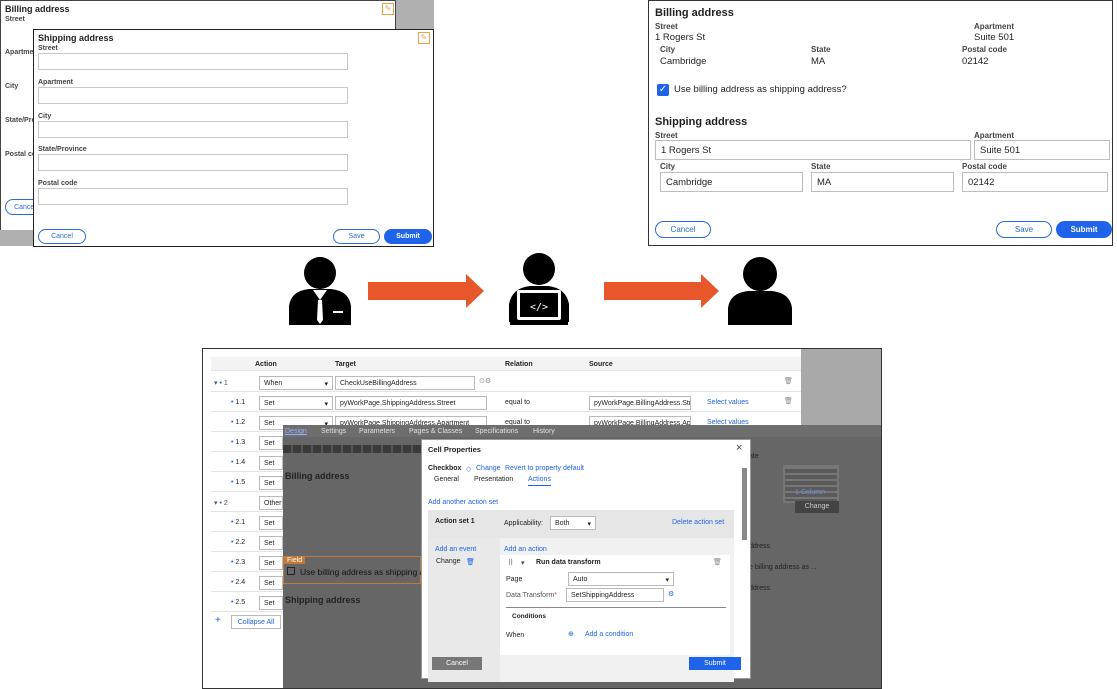 The image size is (1117, 689). Describe the element at coordinates (435, 431) in the screenshot. I see `tab-pages-classes: Pages & Classes` at that location.